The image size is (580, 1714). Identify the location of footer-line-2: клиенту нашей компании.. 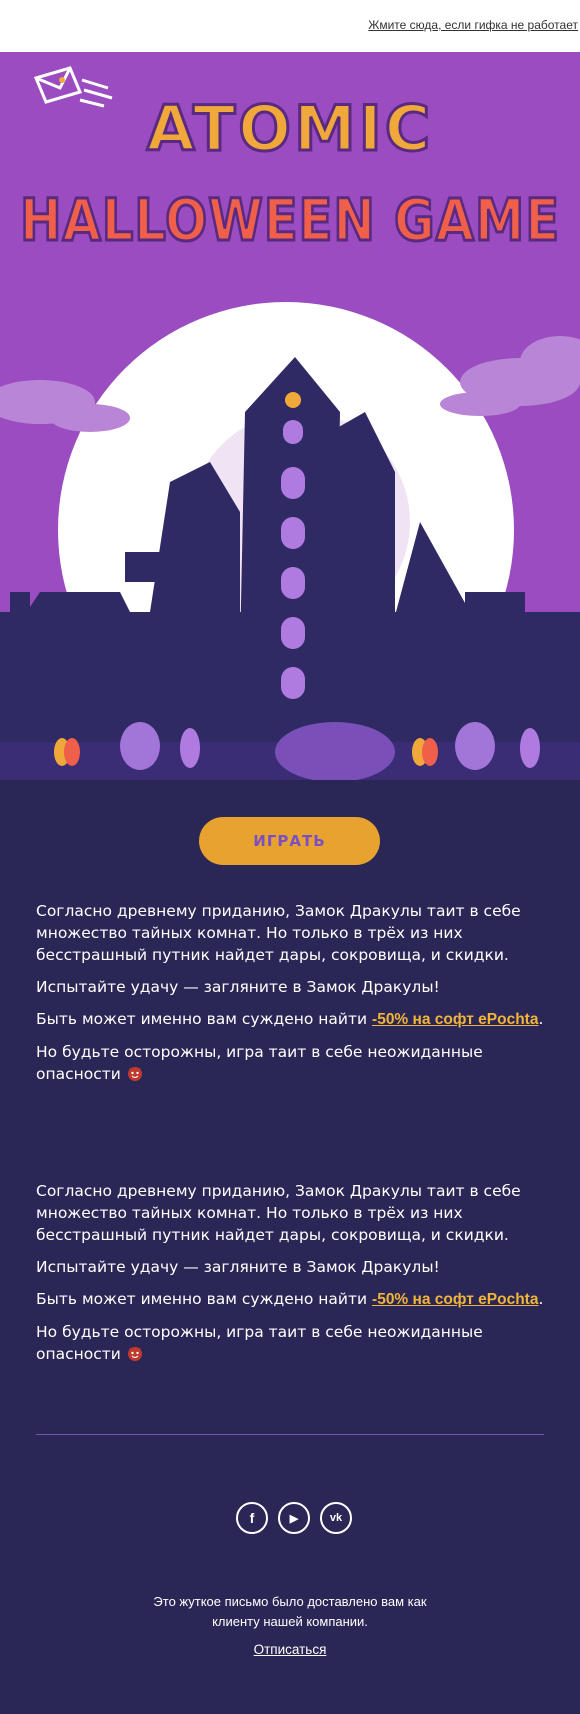
(290, 1621).